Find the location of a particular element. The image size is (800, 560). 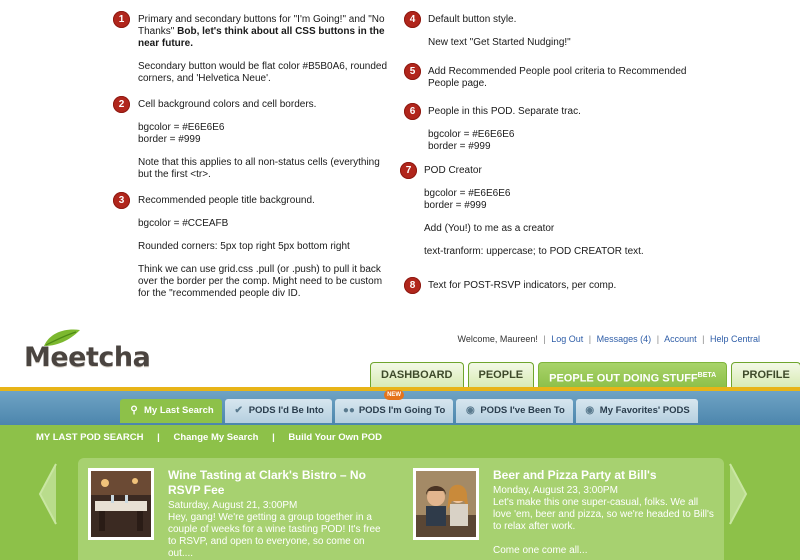

note-number-badge: 7 is located at coordinates (408, 170).